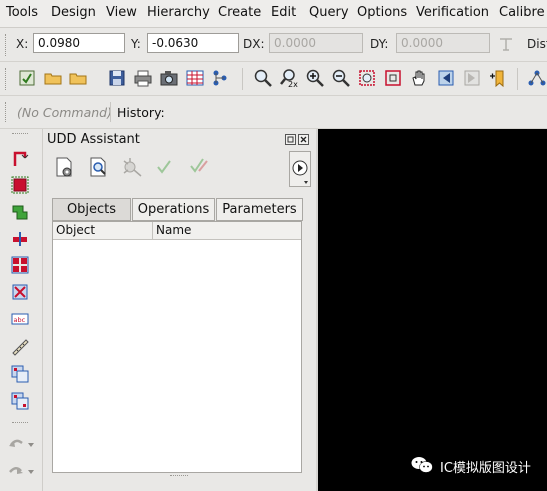 Image resolution: width=547 pixels, height=491 pixels. What do you see at coordinates (64, 112) in the screenshot?
I see `command-input: (No Command)` at bounding box center [64, 112].